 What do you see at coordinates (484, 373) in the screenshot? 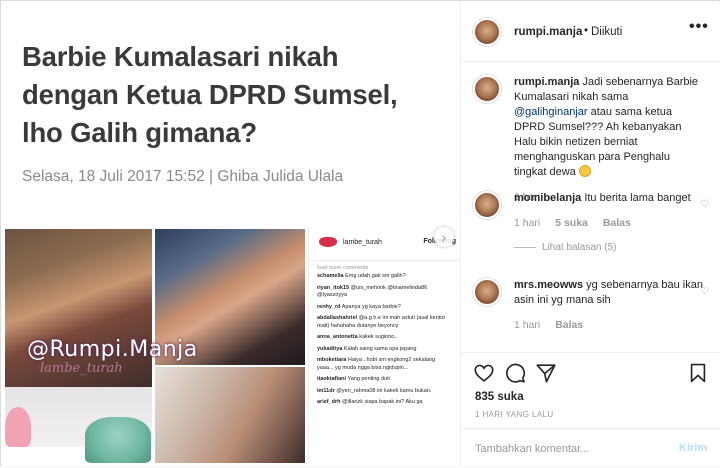
I see `like-heart-icon` at bounding box center [484, 373].